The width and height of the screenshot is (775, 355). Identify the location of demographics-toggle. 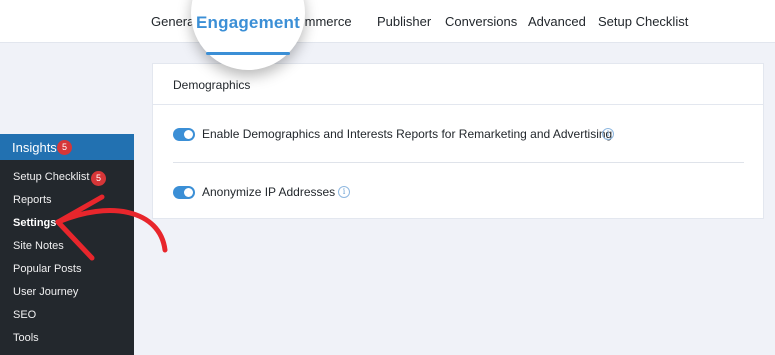
(184, 134).